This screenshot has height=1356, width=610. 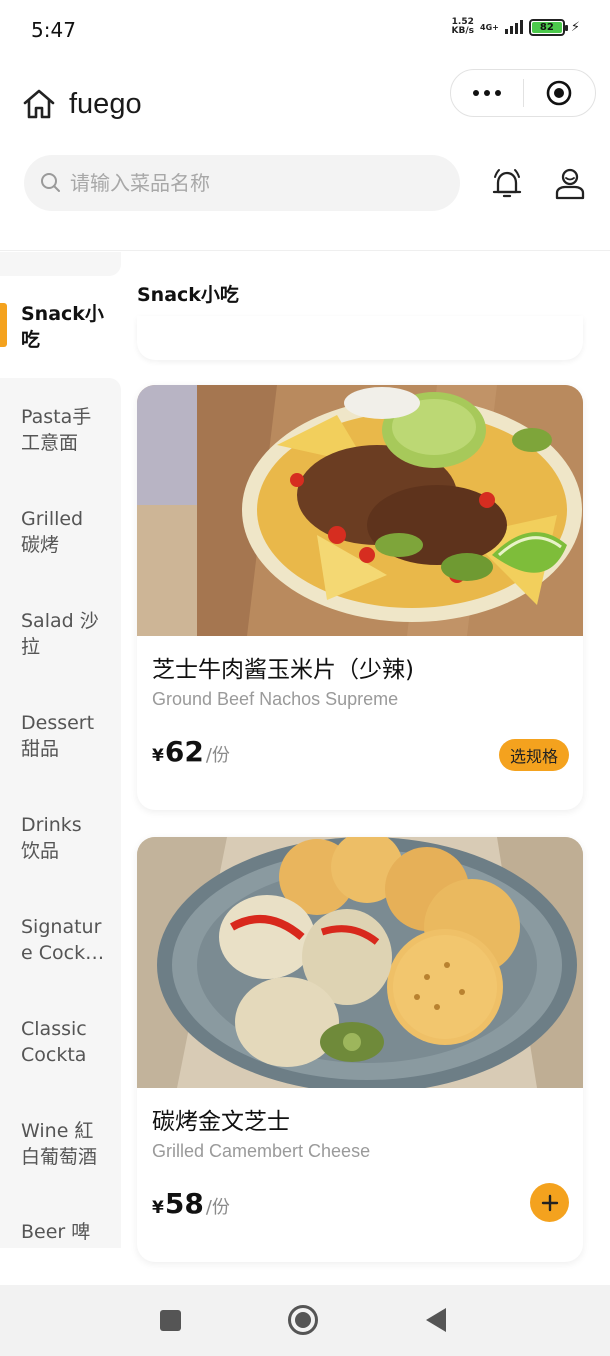 What do you see at coordinates (489, 27) in the screenshot?
I see `network-type: 4G+` at bounding box center [489, 27].